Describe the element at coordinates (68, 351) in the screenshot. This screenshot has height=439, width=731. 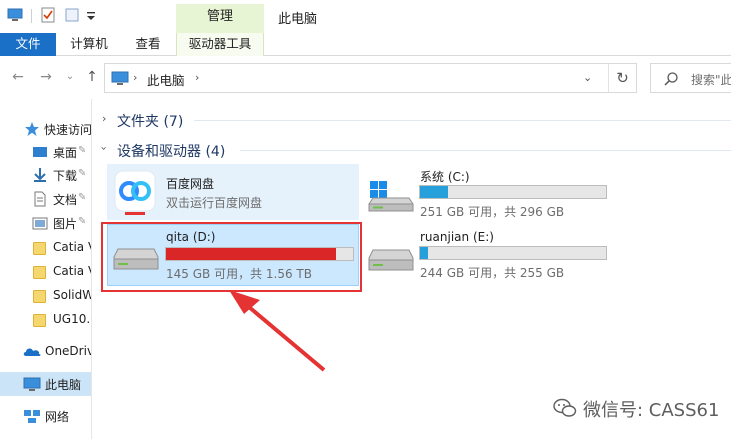
I see `sidebar-item-label: OneDriv` at that location.